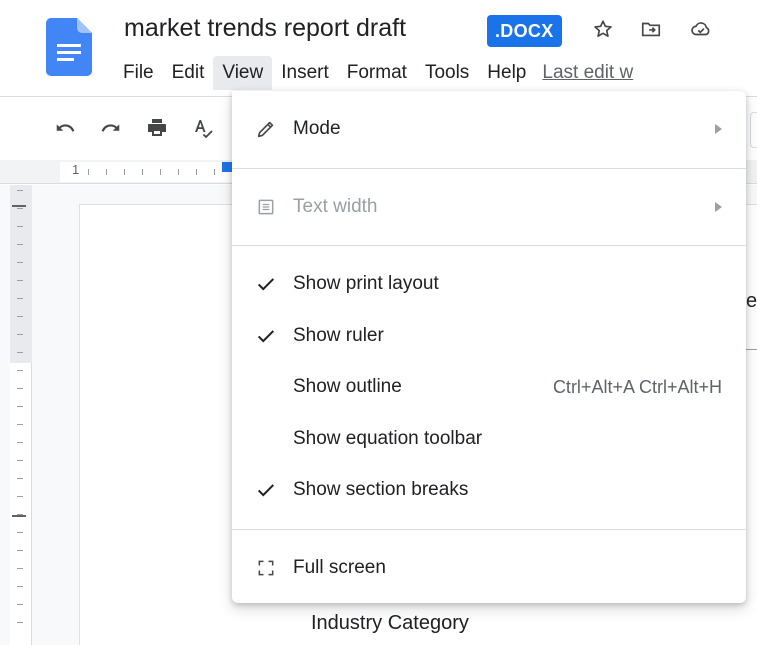 Image resolution: width=757 pixels, height=645 pixels. Describe the element at coordinates (489, 336) in the screenshot. I see `menu-item-show-ruler: Show ruler` at that location.